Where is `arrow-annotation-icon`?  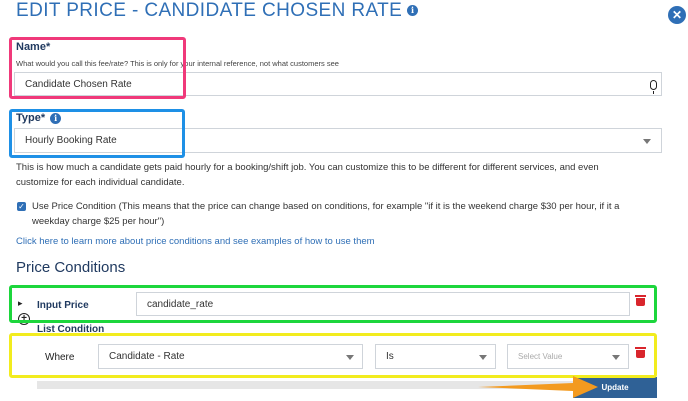
arrow-annotation-icon is located at coordinates (538, 387).